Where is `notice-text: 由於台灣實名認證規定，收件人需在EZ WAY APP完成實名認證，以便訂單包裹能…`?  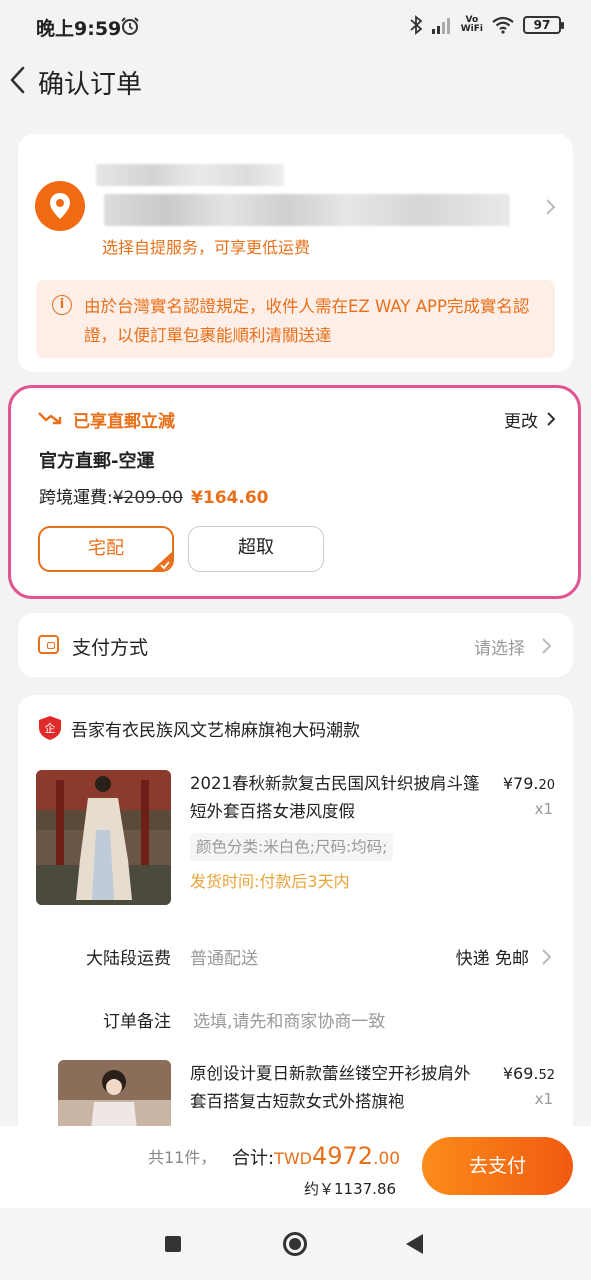 notice-text: 由於台灣實名認證規定，收件人需在EZ WAY APP完成實名認證，以便訂單包裹能… is located at coordinates (307, 321).